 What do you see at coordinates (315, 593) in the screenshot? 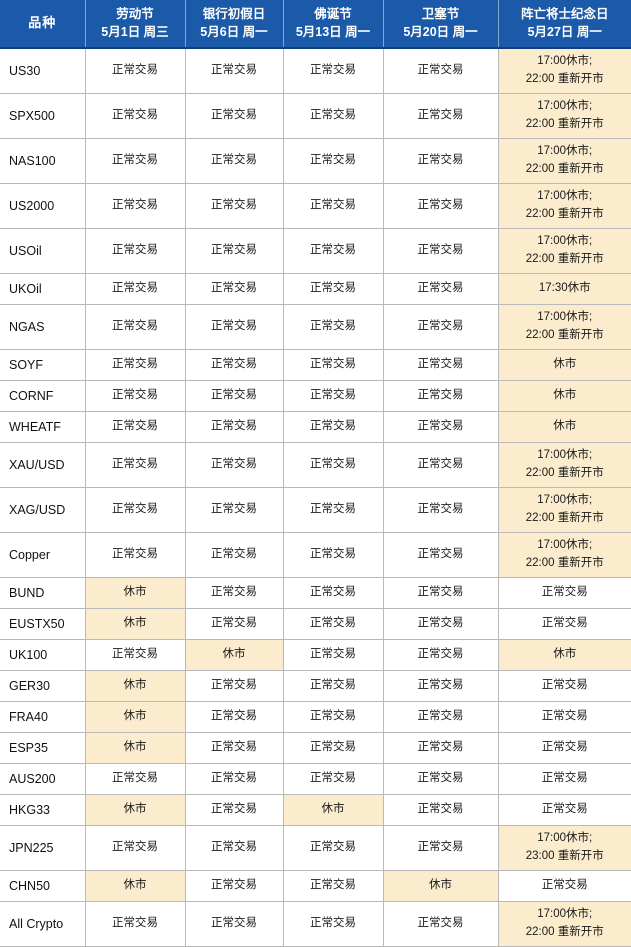
I see `table-row: BUND 休市 正常交易 正常交易 正常交易 正常交易` at bounding box center [315, 593].